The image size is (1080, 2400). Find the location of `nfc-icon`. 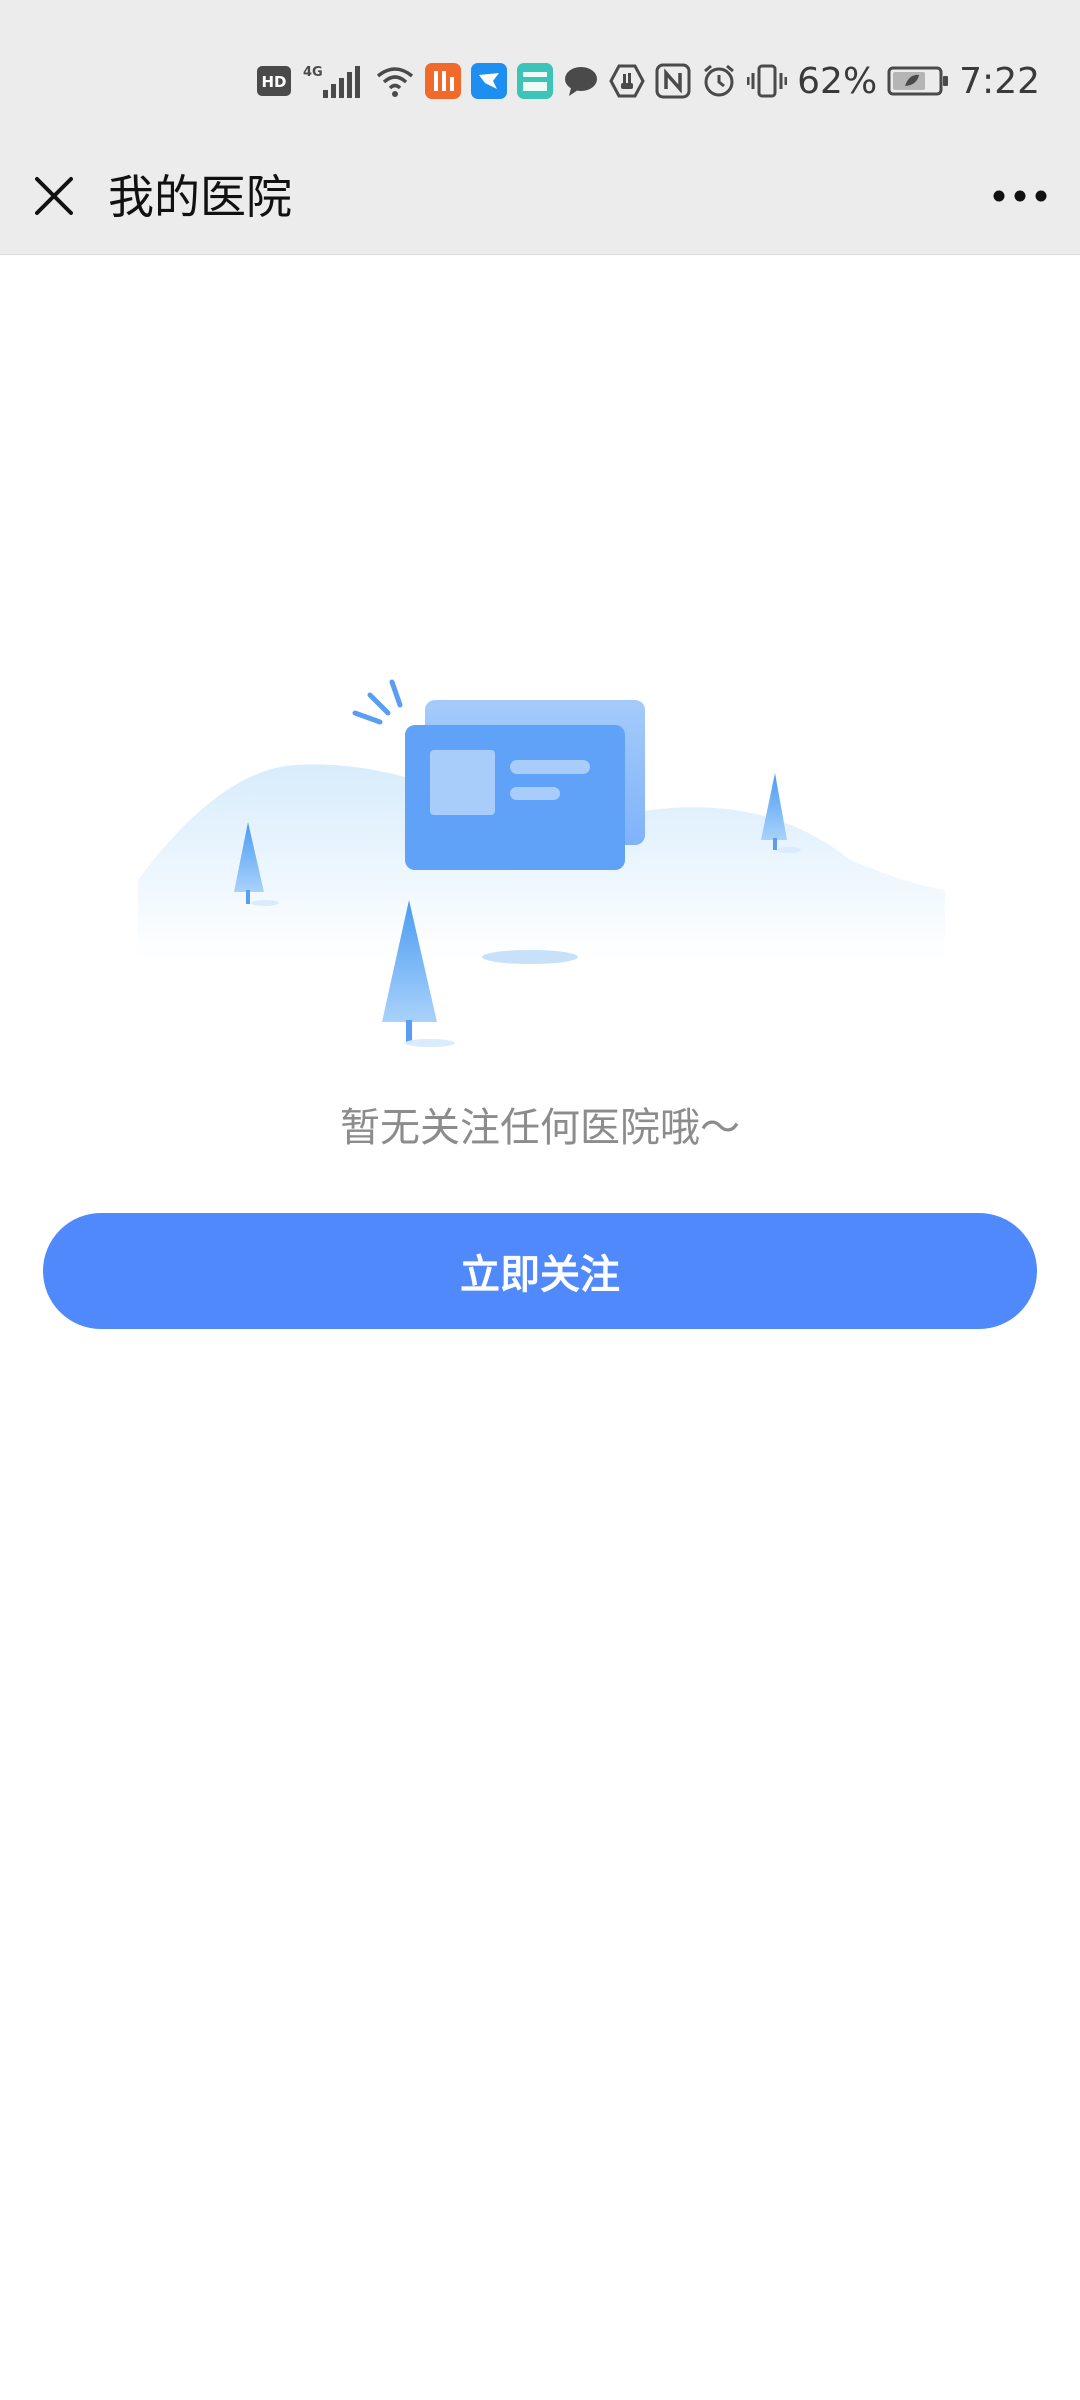

nfc-icon is located at coordinates (673, 81).